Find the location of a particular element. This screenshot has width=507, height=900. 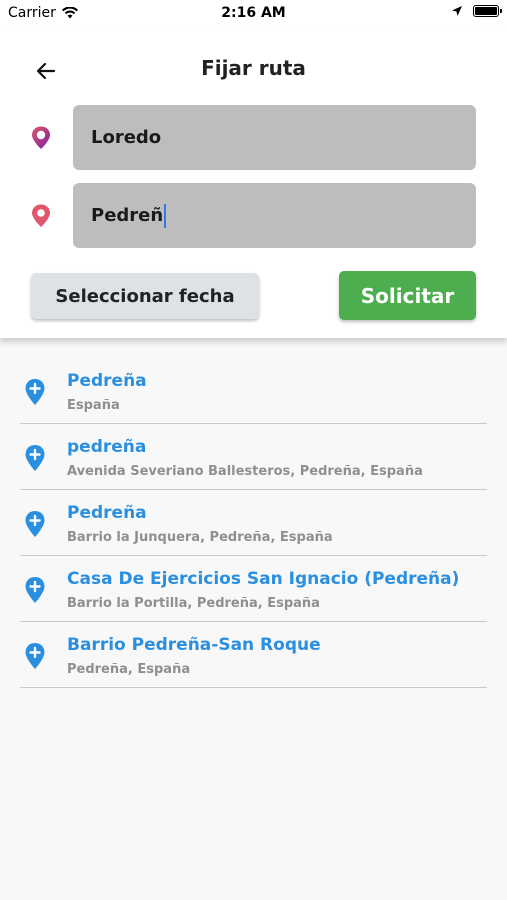

text-caret is located at coordinates (165, 215).